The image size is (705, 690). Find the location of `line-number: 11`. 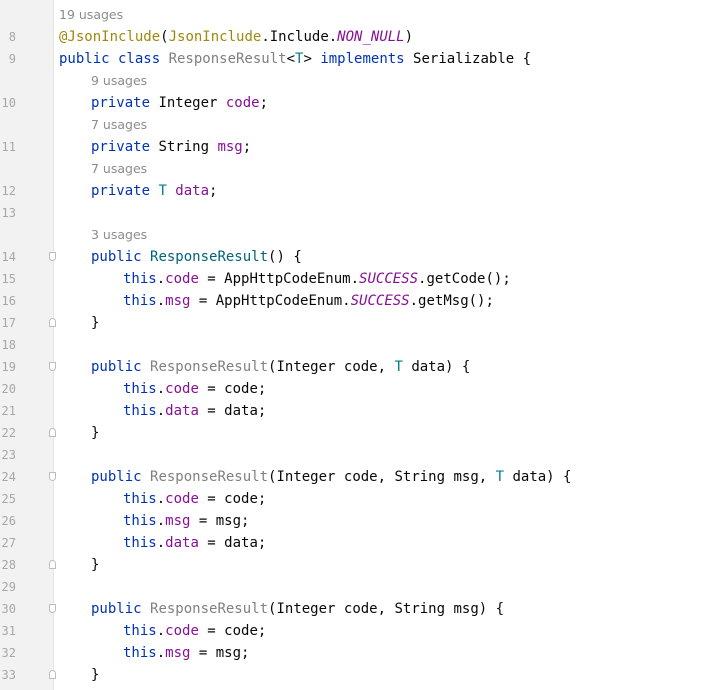

line-number: 11 is located at coordinates (8, 147).